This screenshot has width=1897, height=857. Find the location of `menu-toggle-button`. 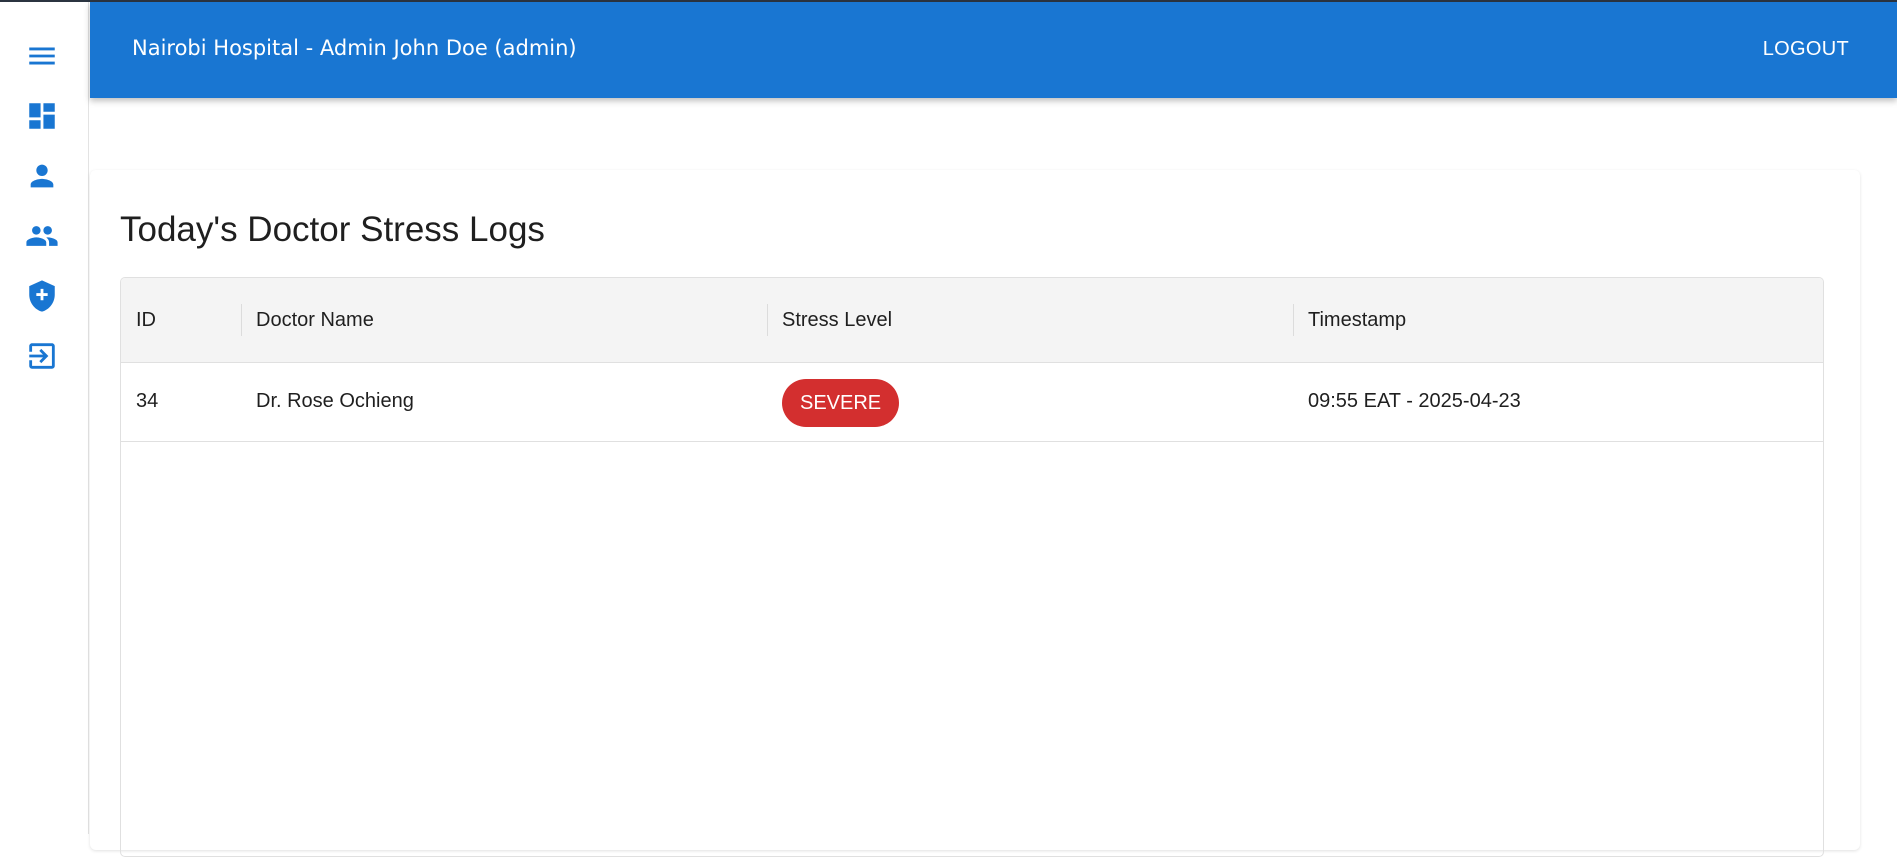

menu-toggle-button is located at coordinates (42, 56).